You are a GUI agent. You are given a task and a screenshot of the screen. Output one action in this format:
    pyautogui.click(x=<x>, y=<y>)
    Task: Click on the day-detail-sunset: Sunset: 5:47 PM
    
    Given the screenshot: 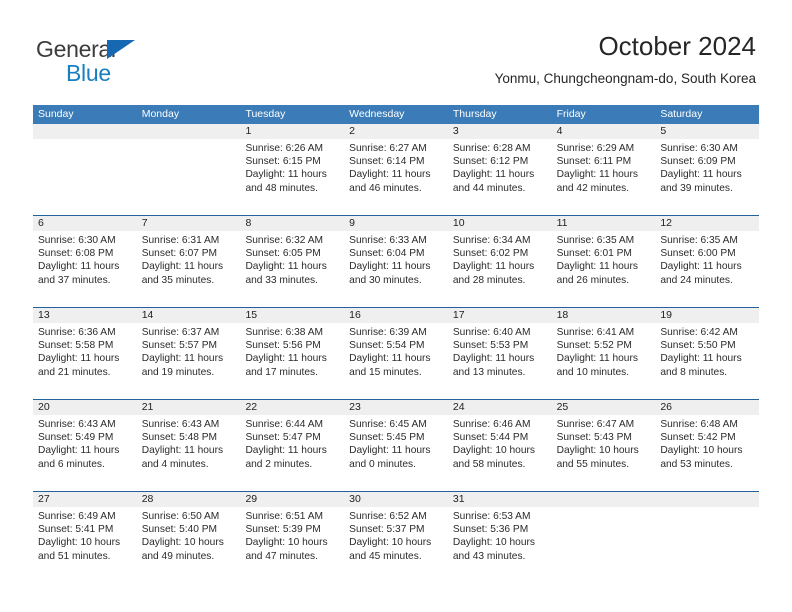 What is the action you would take?
    pyautogui.click(x=283, y=438)
    